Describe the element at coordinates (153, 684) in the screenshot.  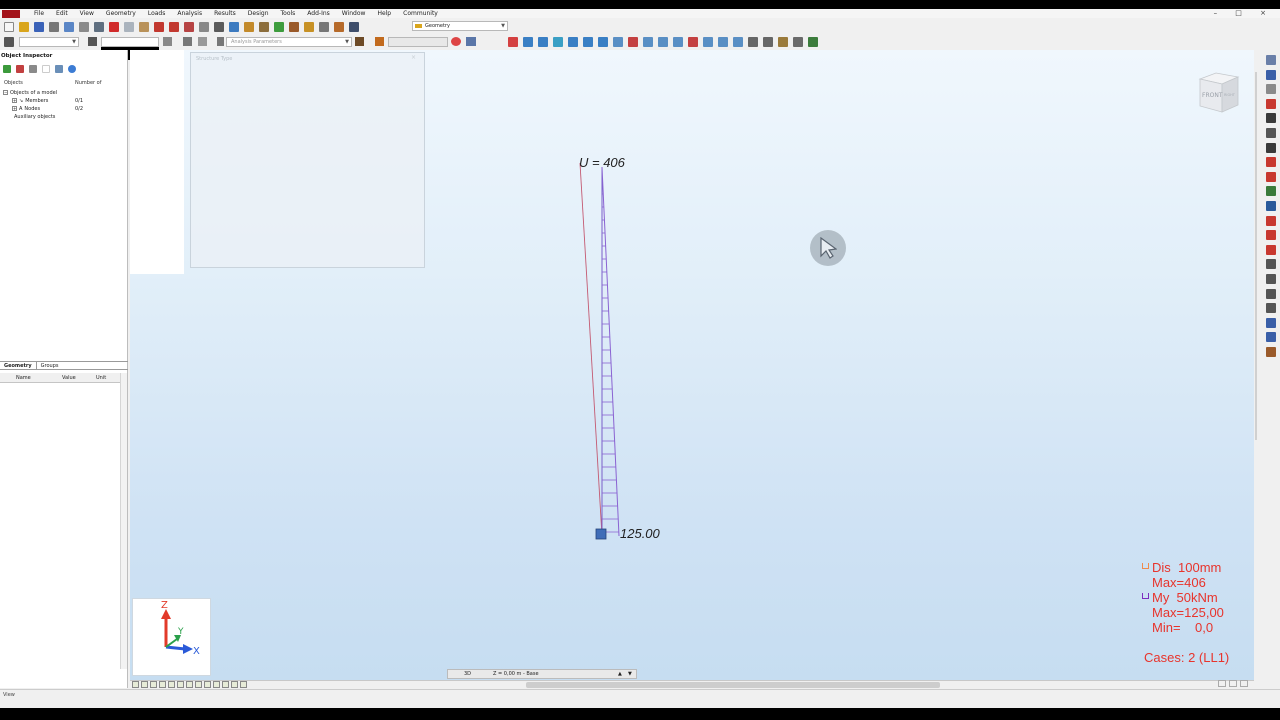
I see `display-supports-icon` at that location.